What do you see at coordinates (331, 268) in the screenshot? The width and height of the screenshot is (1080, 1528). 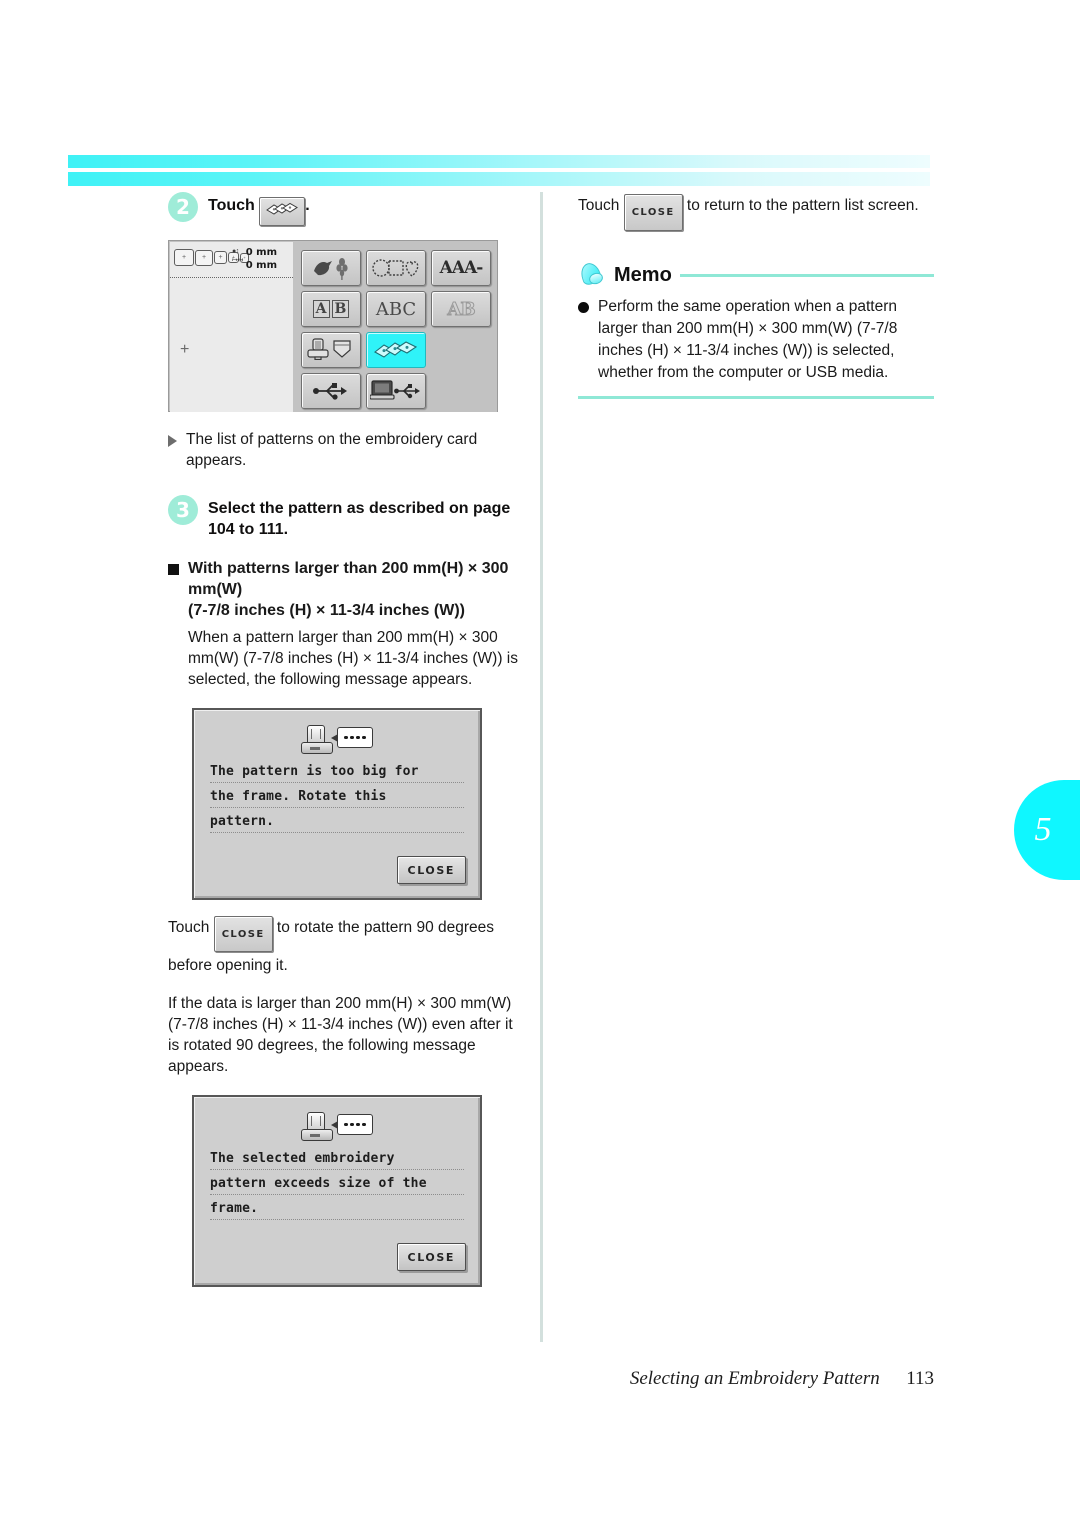 I see `key-animal-floral-patterns` at bounding box center [331, 268].